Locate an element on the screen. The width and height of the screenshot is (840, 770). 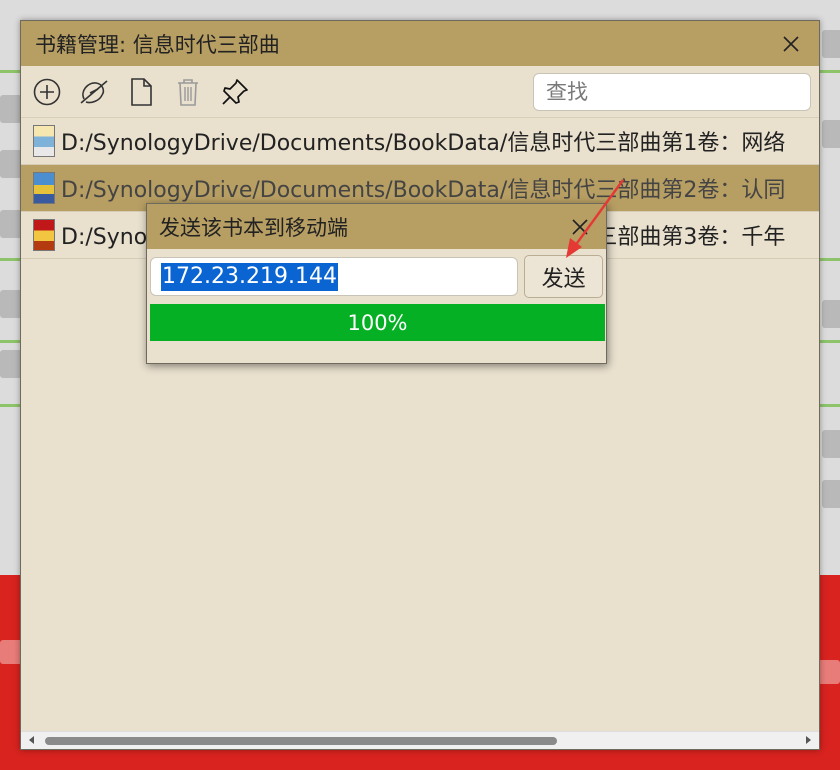
unlink-button is located at coordinates (94, 92).